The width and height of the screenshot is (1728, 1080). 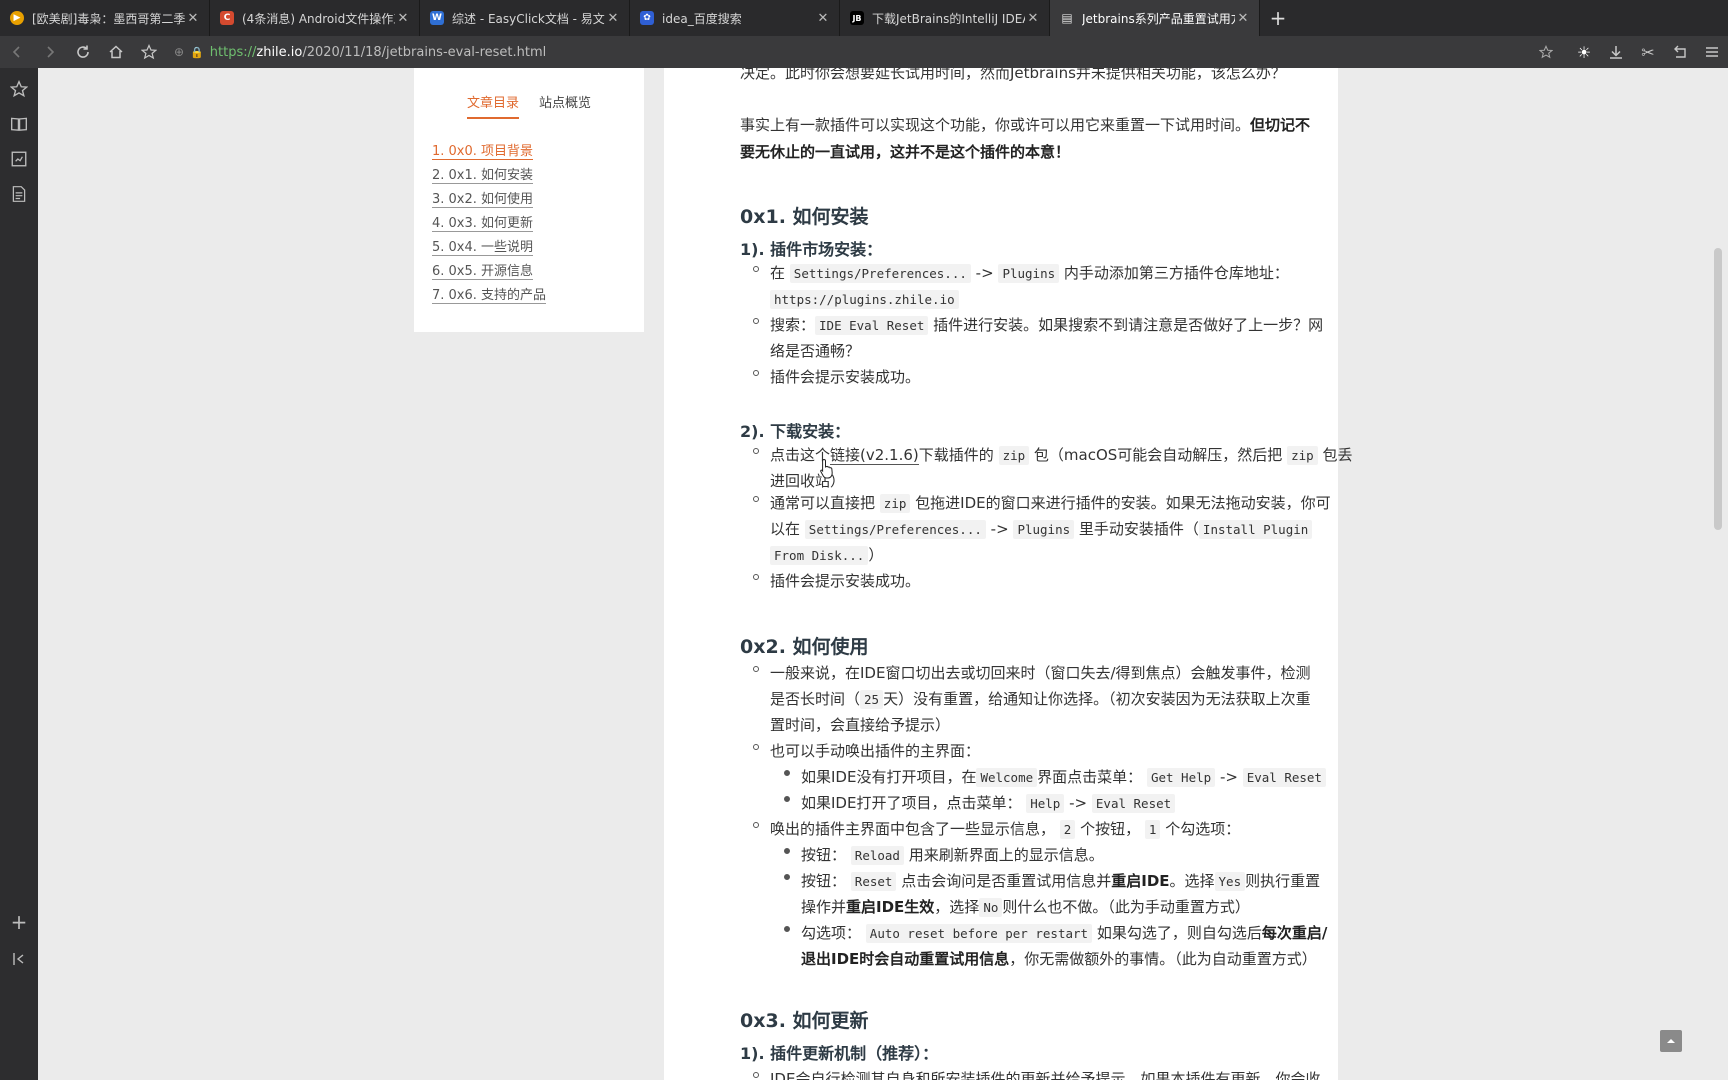 I want to click on paragraph-bold-line: 要无休止的一直试用，这并不是这个插件的本意！, so click(x=905, y=152).